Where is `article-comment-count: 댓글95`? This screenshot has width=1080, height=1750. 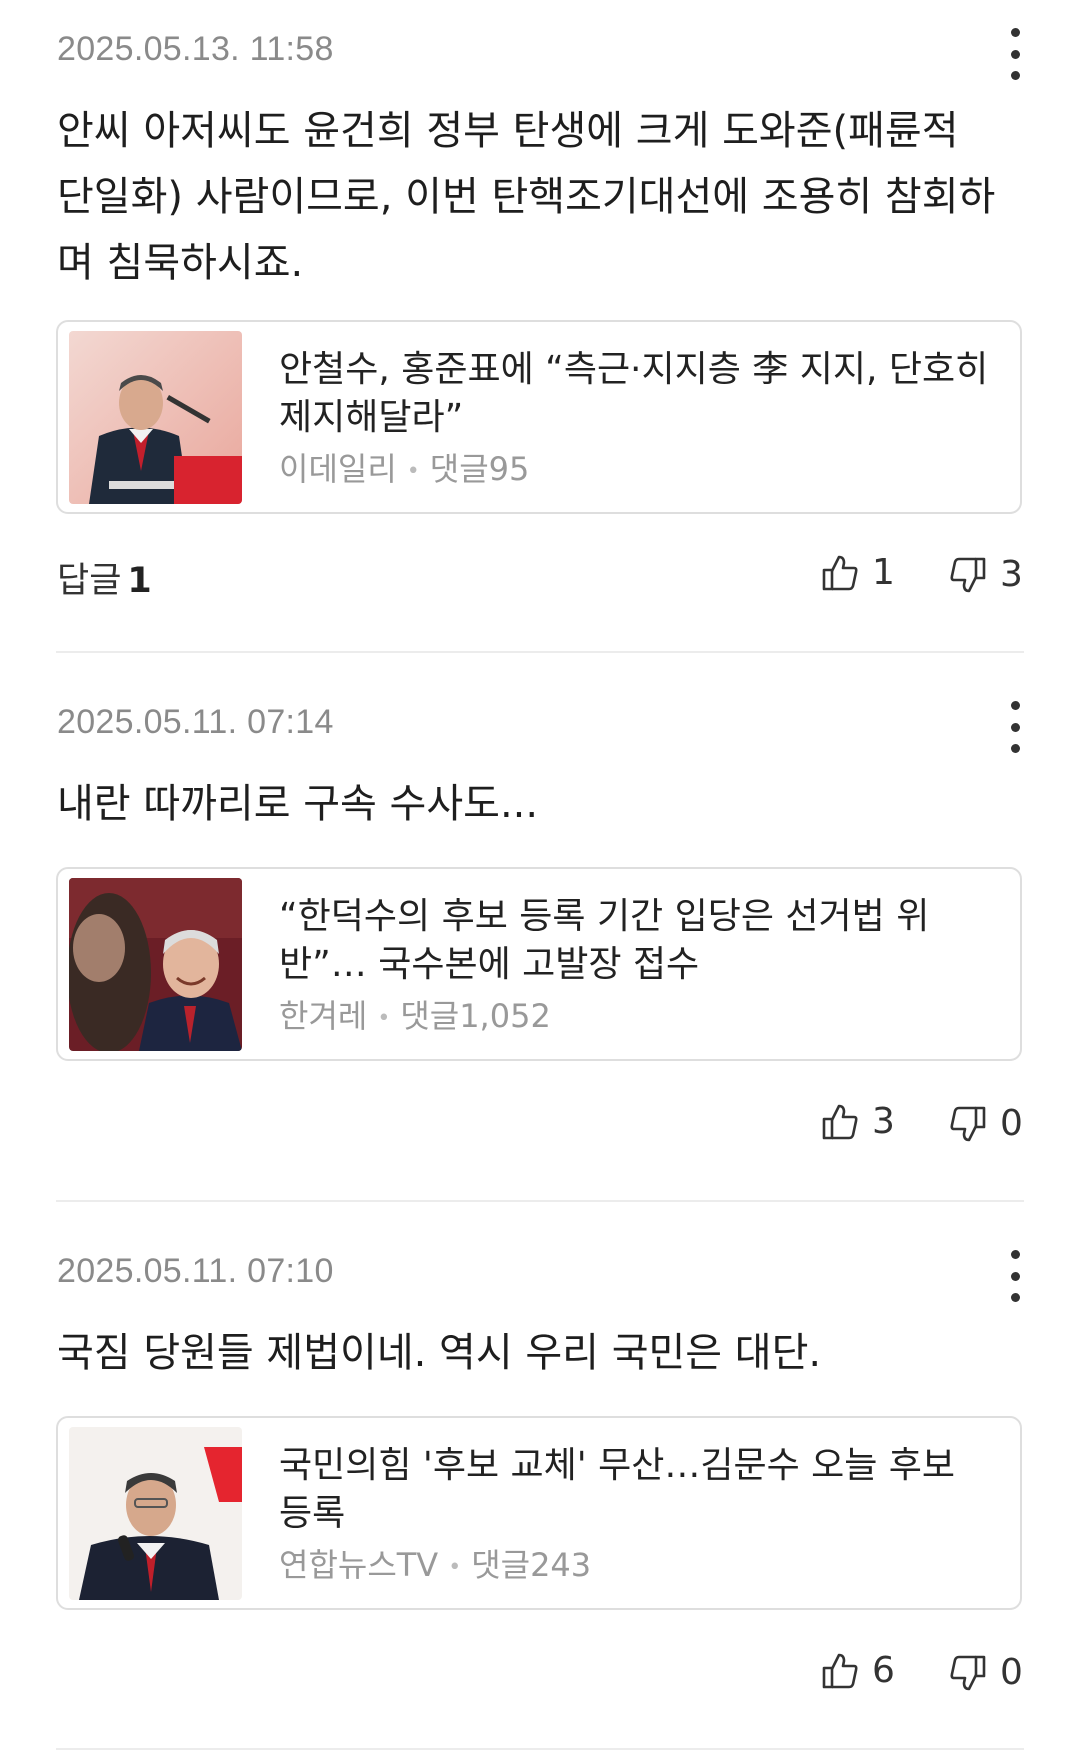 article-comment-count: 댓글95 is located at coordinates (479, 469).